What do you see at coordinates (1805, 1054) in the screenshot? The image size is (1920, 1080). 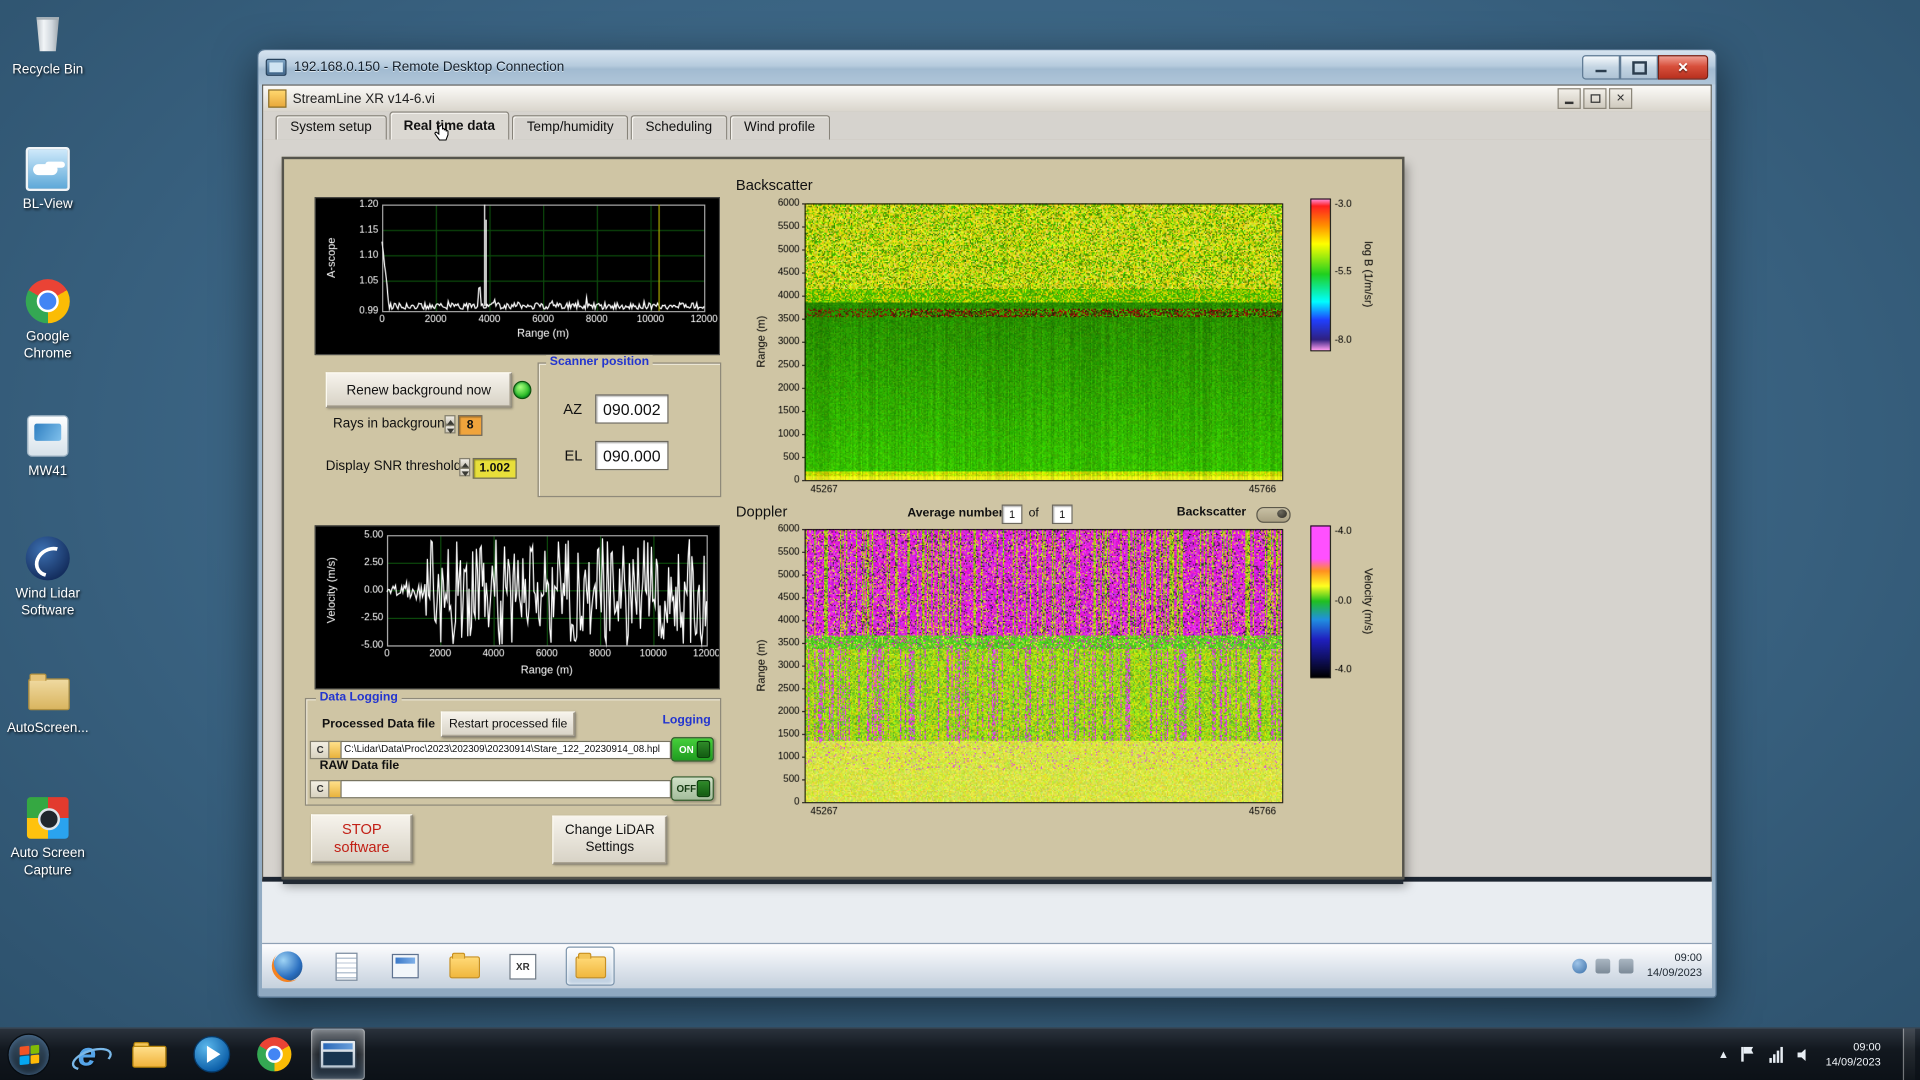 I see `volume-icon` at bounding box center [1805, 1054].